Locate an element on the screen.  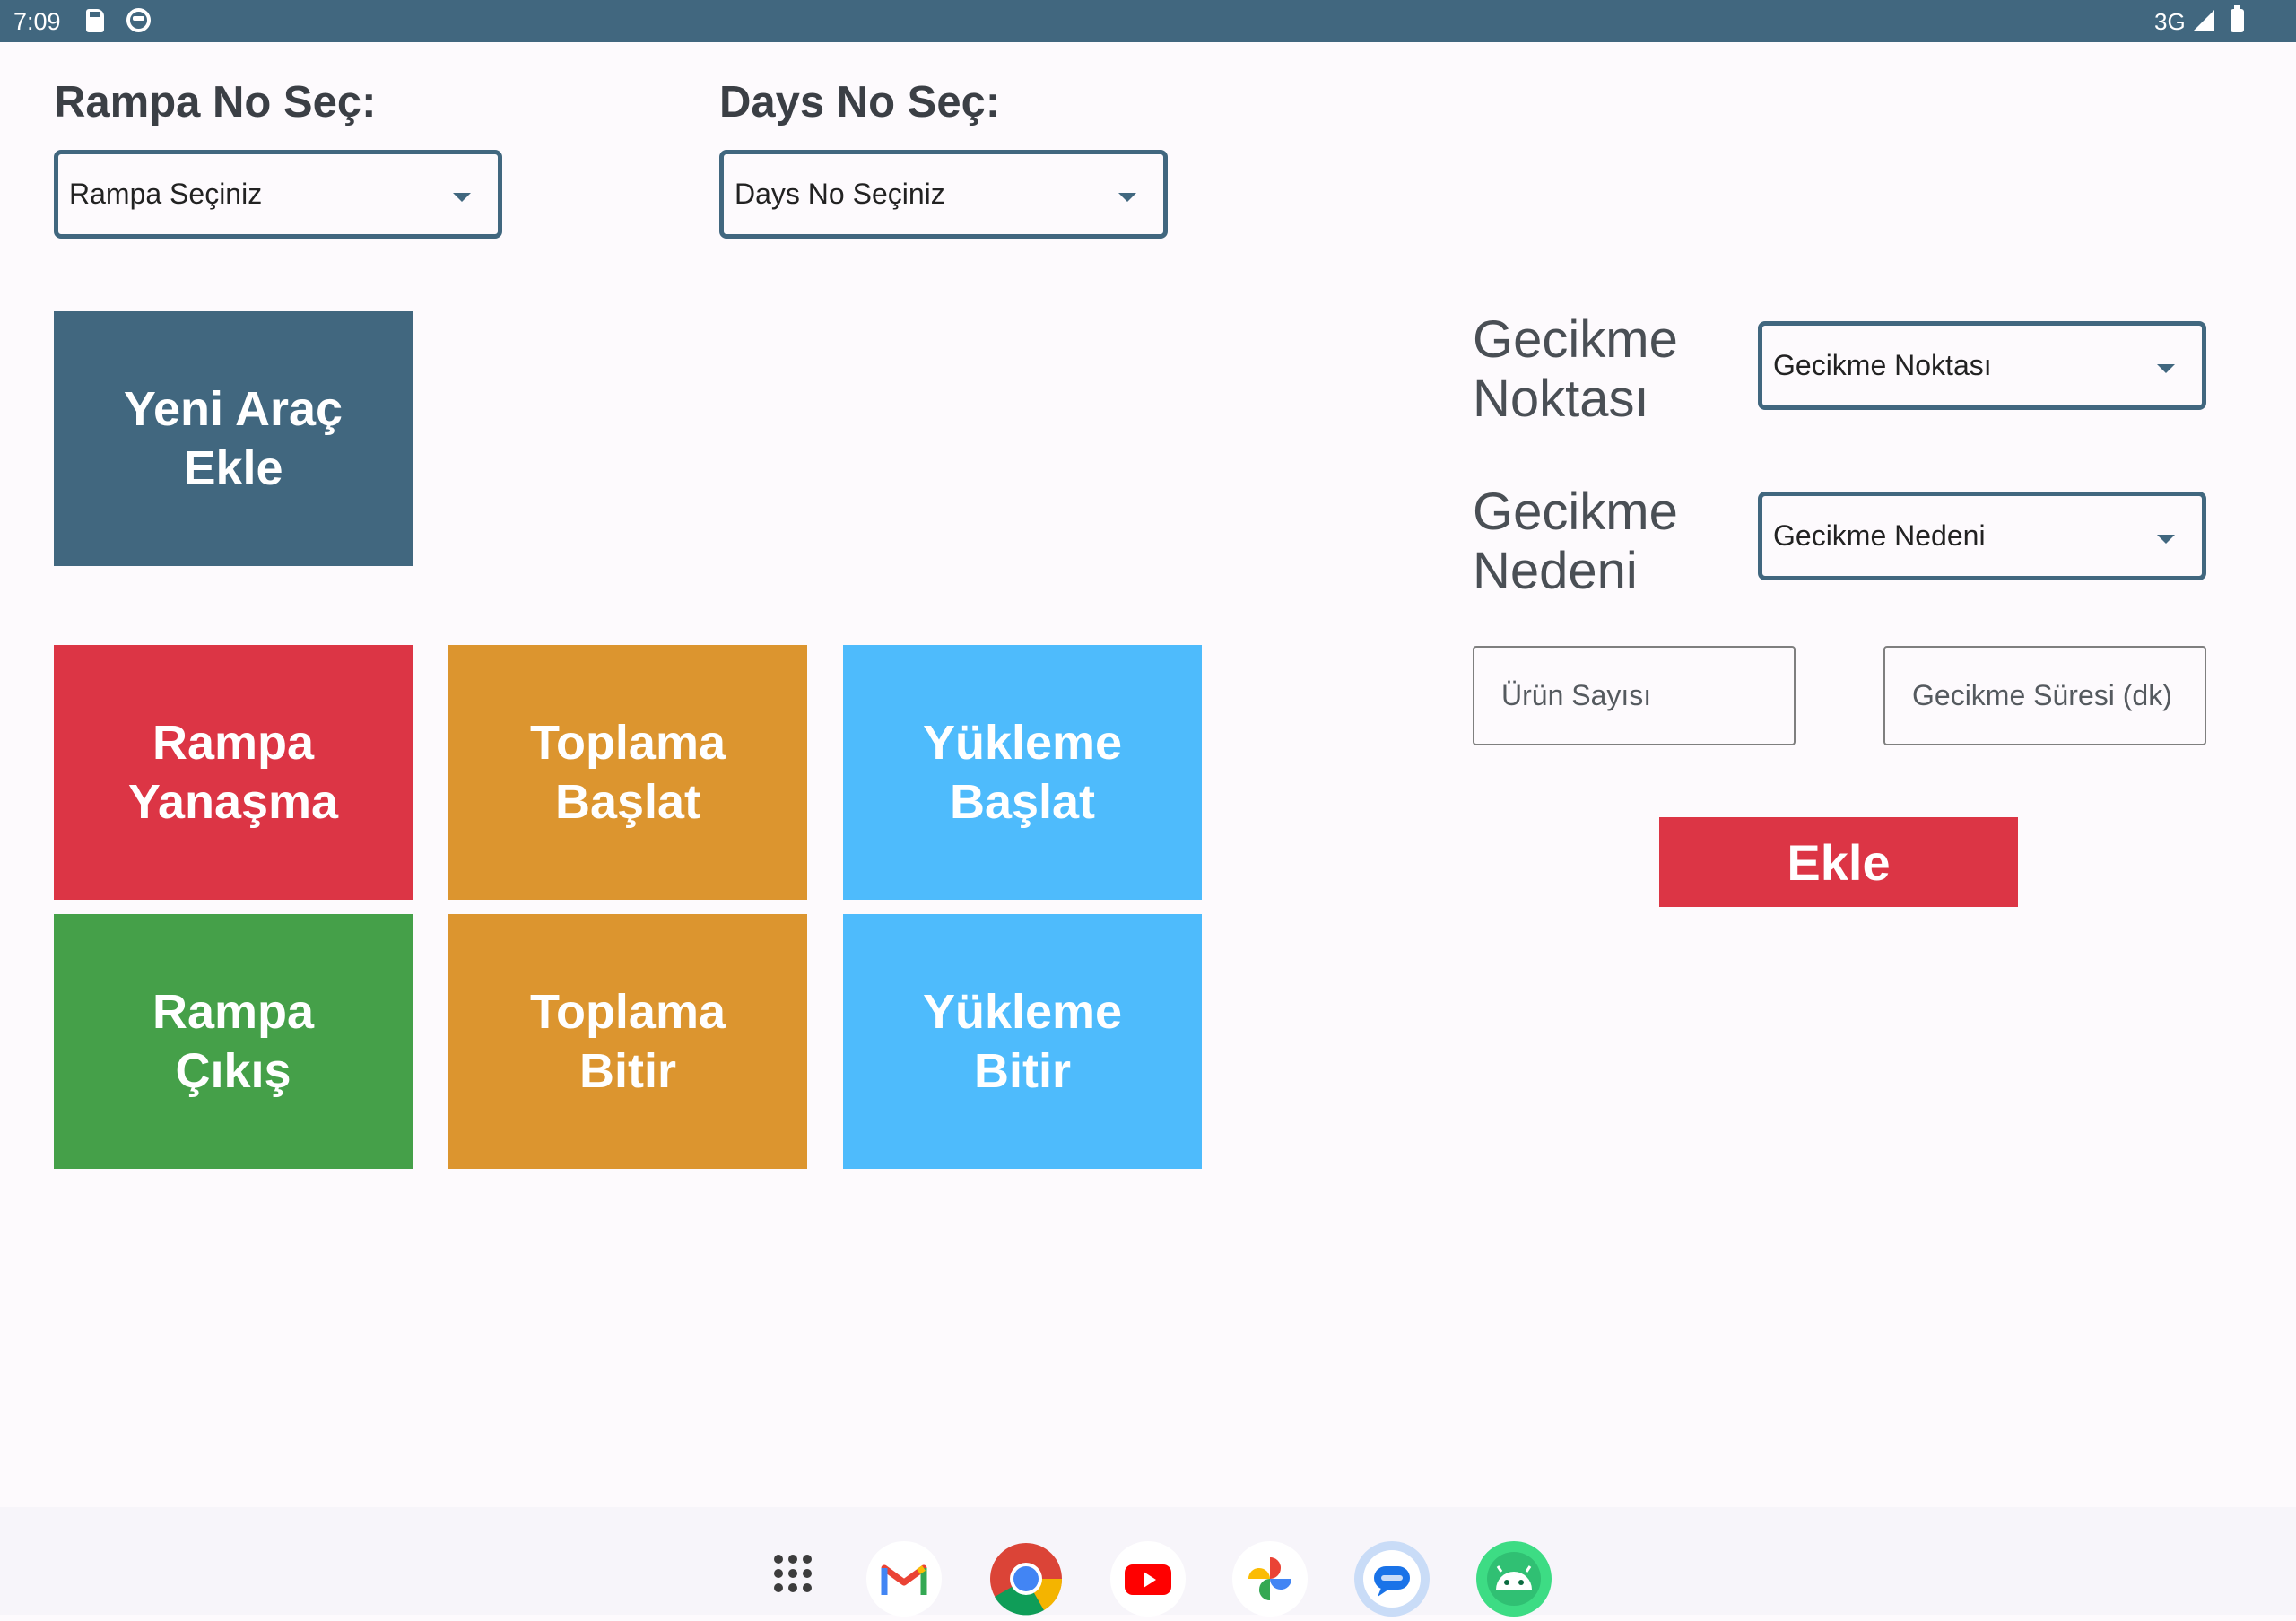
tile-label: Toplama Başlat is located at coordinates (627, 772).